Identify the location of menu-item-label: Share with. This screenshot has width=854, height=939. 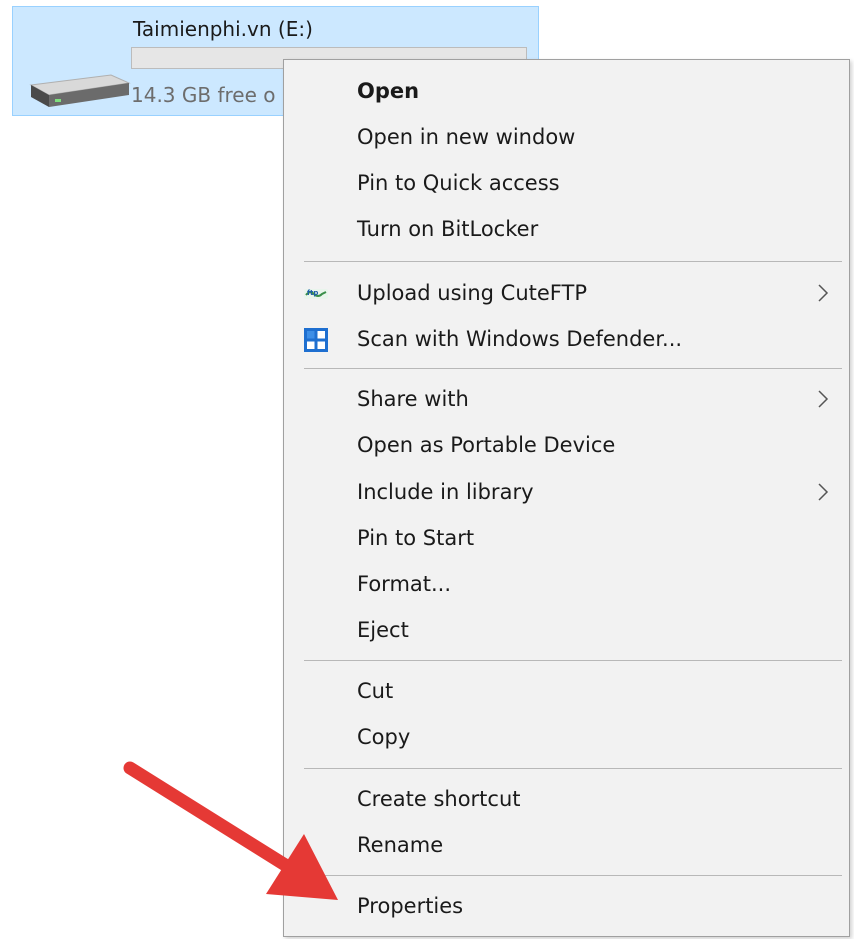
(413, 399).